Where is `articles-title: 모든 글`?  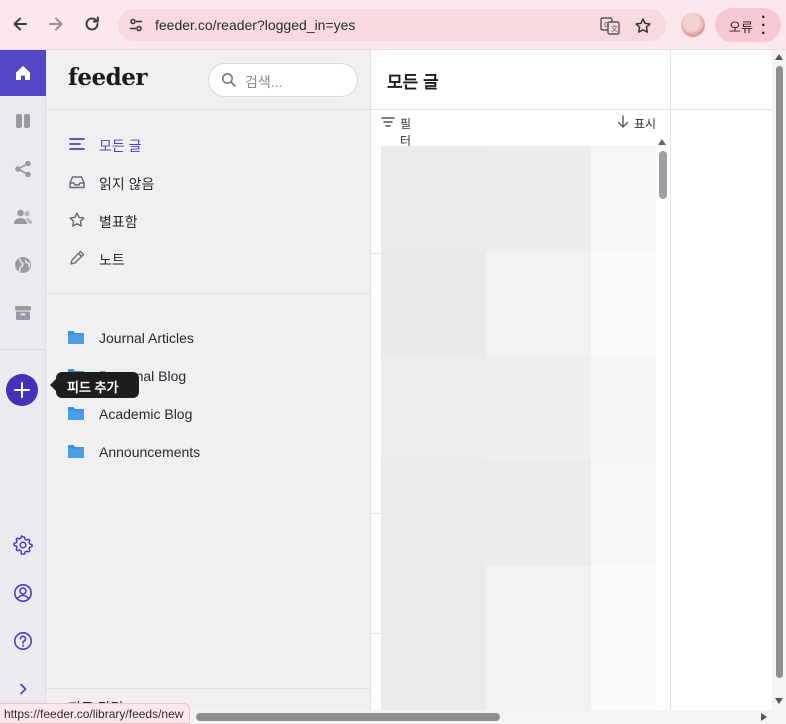 articles-title: 모든 글 is located at coordinates (413, 82).